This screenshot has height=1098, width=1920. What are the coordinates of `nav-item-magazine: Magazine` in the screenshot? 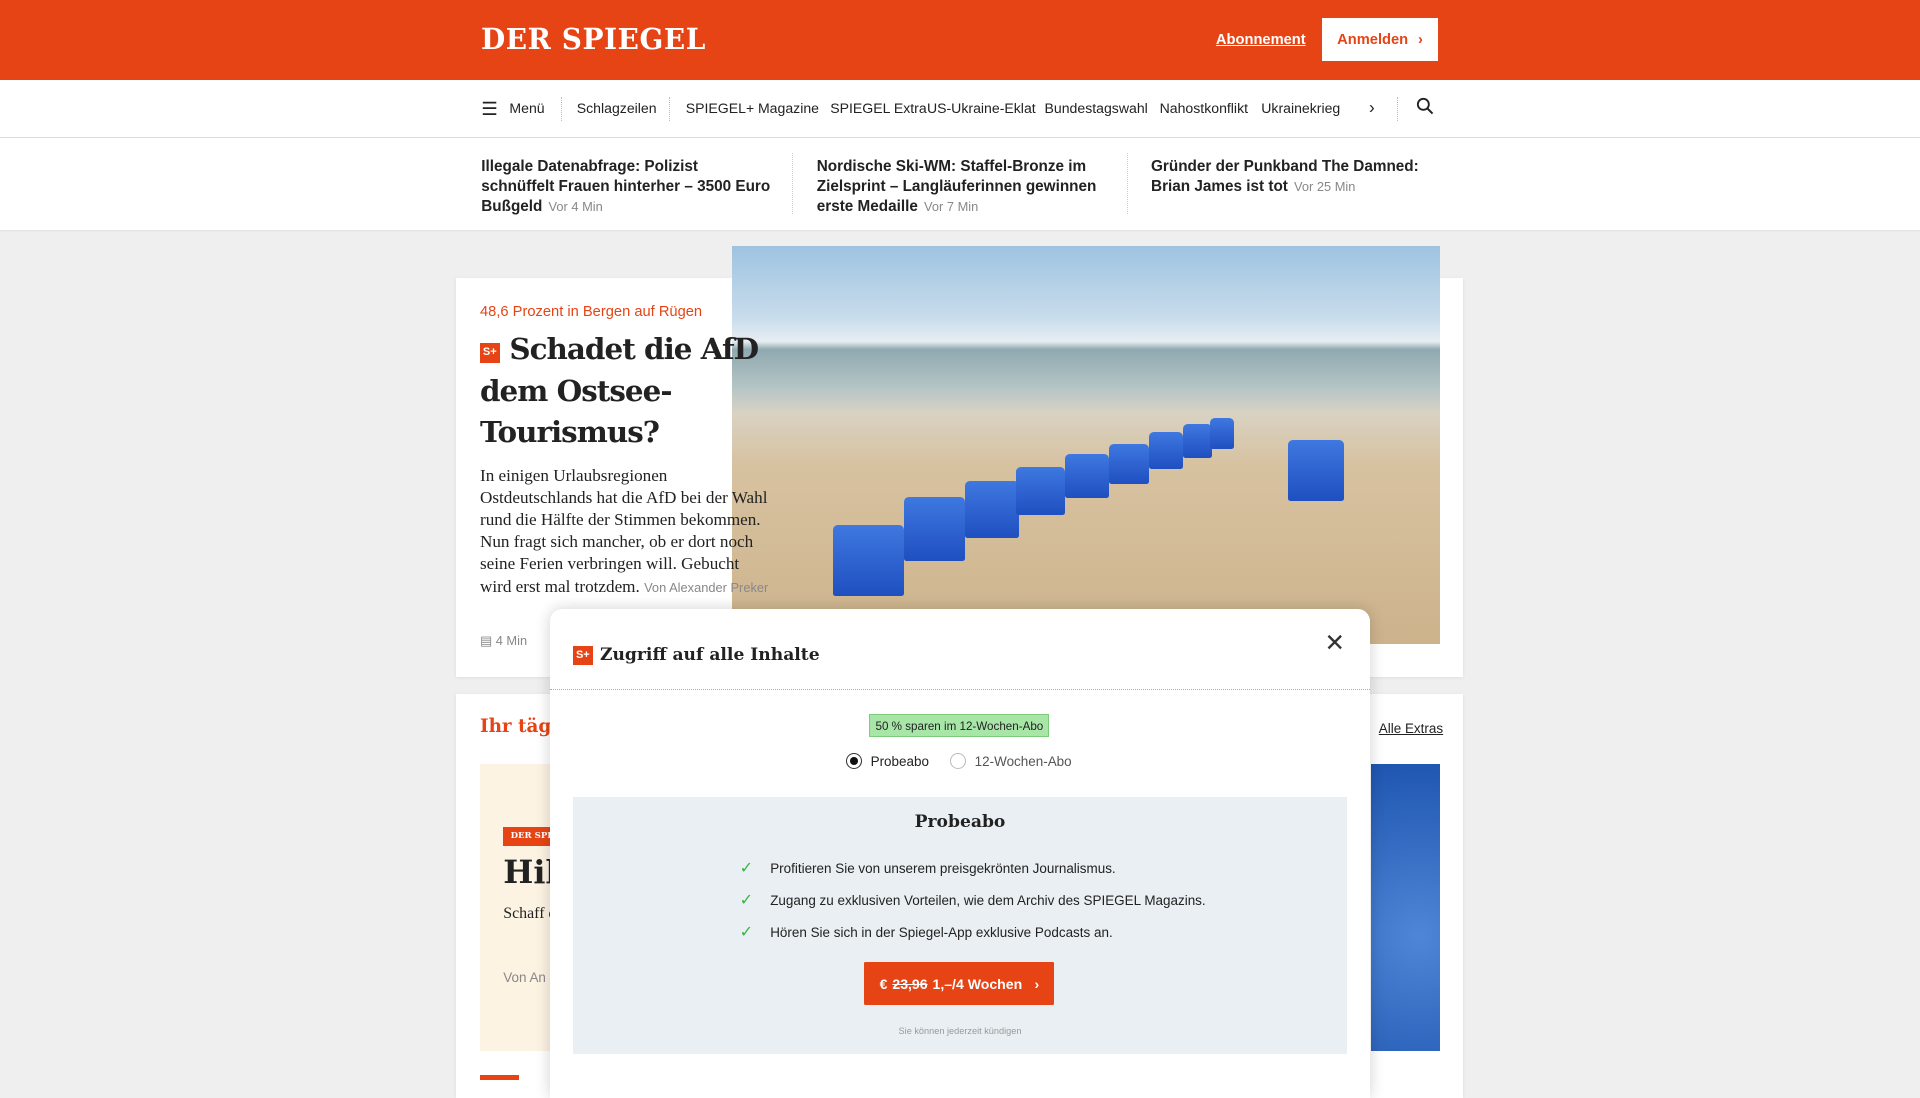 It's located at (788, 108).